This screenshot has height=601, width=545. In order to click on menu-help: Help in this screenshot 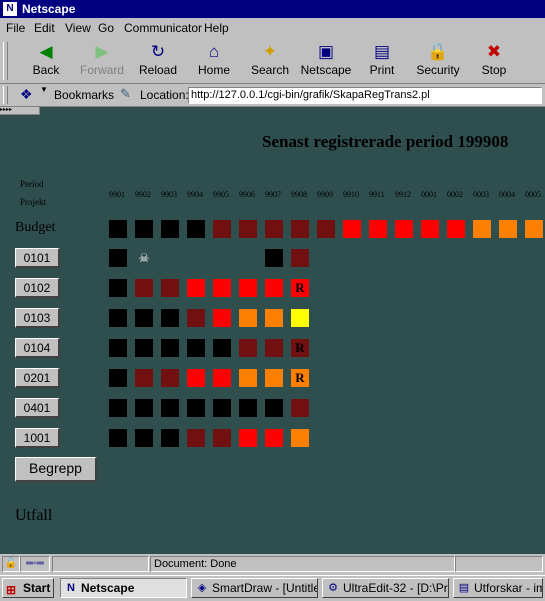, I will do `click(216, 28)`.